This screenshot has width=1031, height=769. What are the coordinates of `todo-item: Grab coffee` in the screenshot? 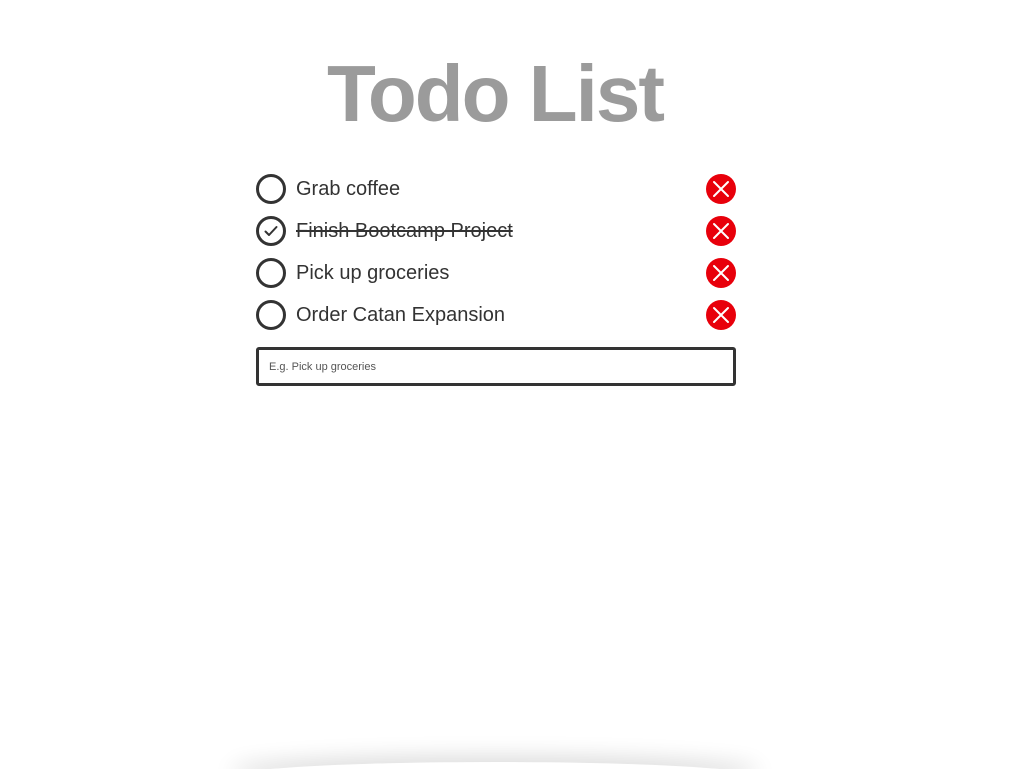 It's located at (496, 189).